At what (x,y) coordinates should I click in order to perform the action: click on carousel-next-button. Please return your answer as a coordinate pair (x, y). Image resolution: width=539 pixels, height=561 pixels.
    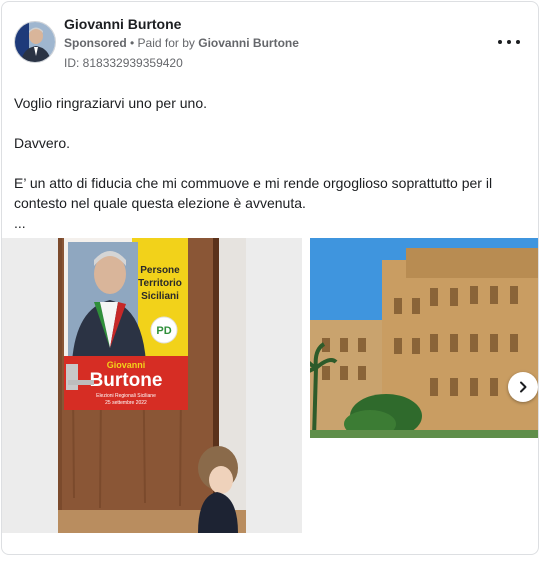
    Looking at the image, I should click on (523, 387).